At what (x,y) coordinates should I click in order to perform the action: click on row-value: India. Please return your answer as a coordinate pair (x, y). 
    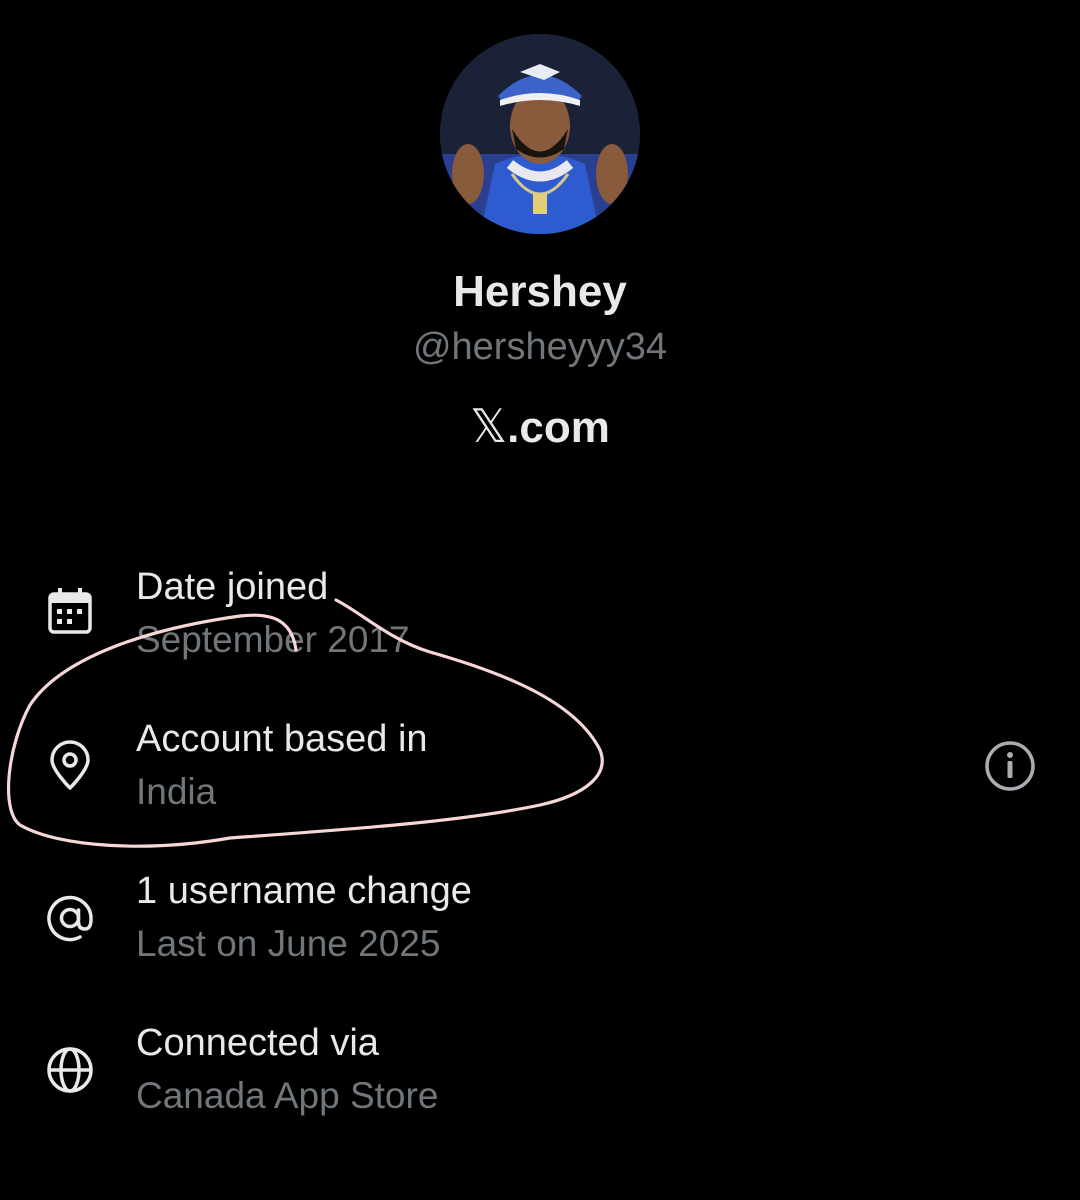
    Looking at the image, I should click on (176, 791).